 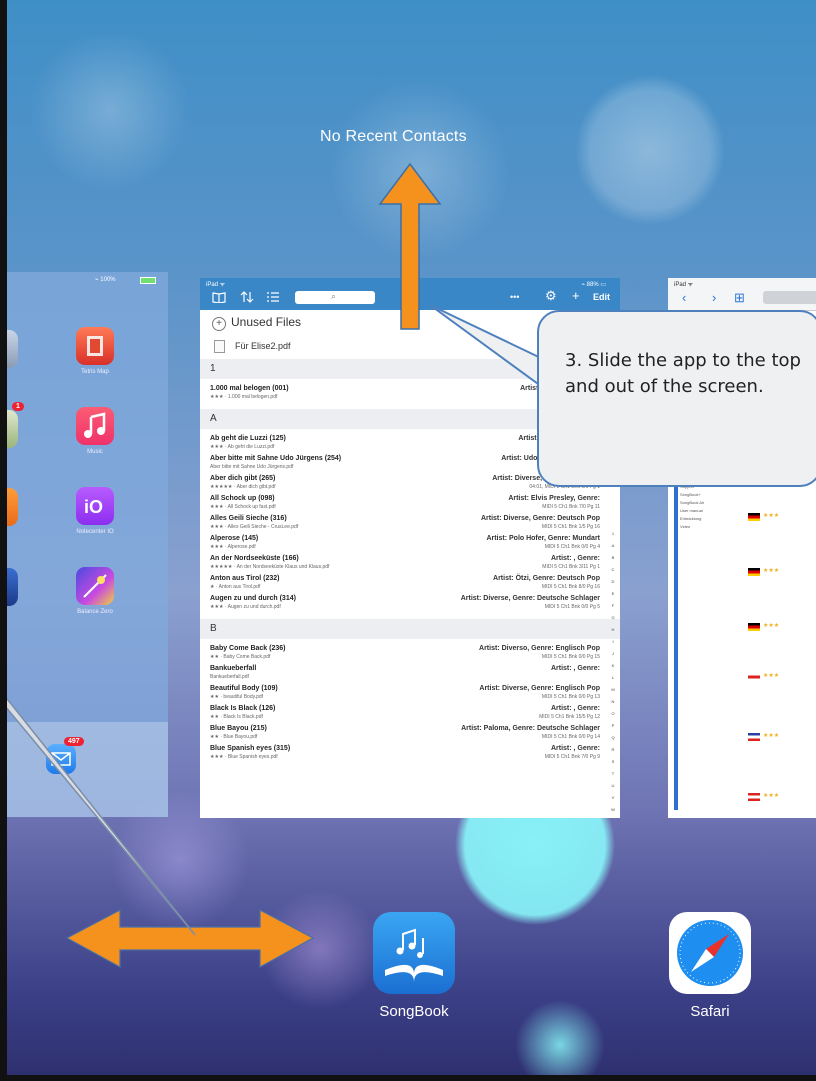 I want to click on safari-label: Safari, so click(x=710, y=1011).